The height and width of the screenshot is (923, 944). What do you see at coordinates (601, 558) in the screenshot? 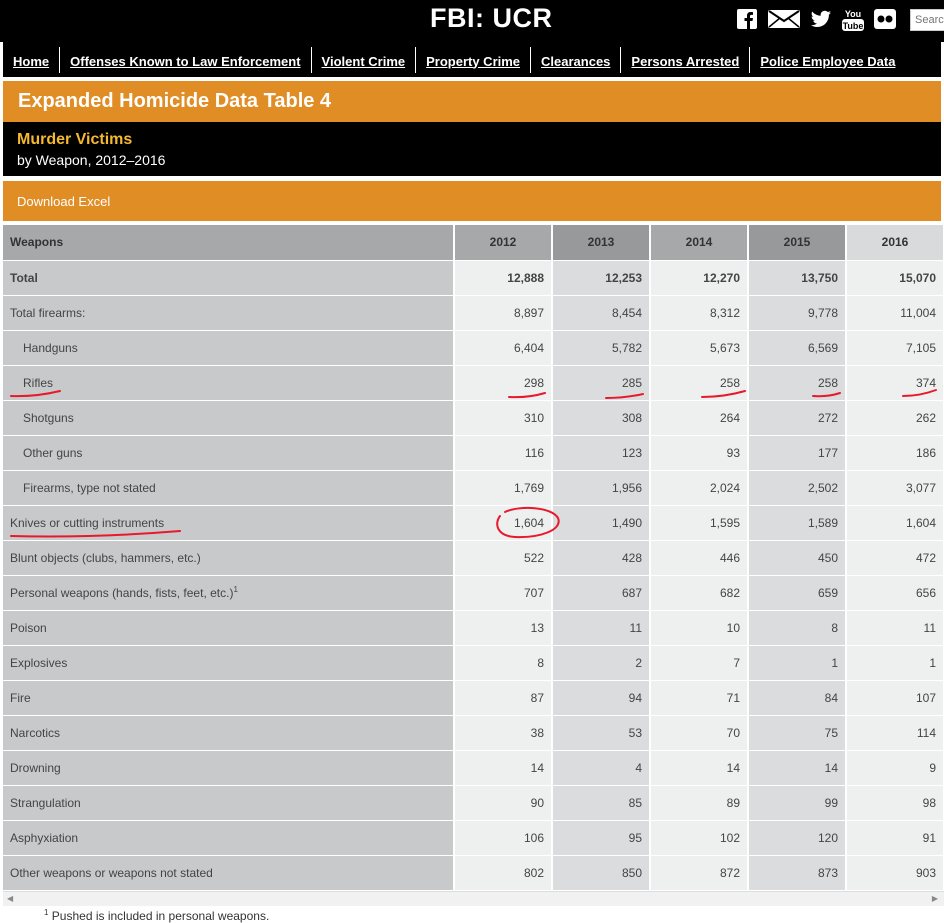
I see `cell-value: 428` at bounding box center [601, 558].